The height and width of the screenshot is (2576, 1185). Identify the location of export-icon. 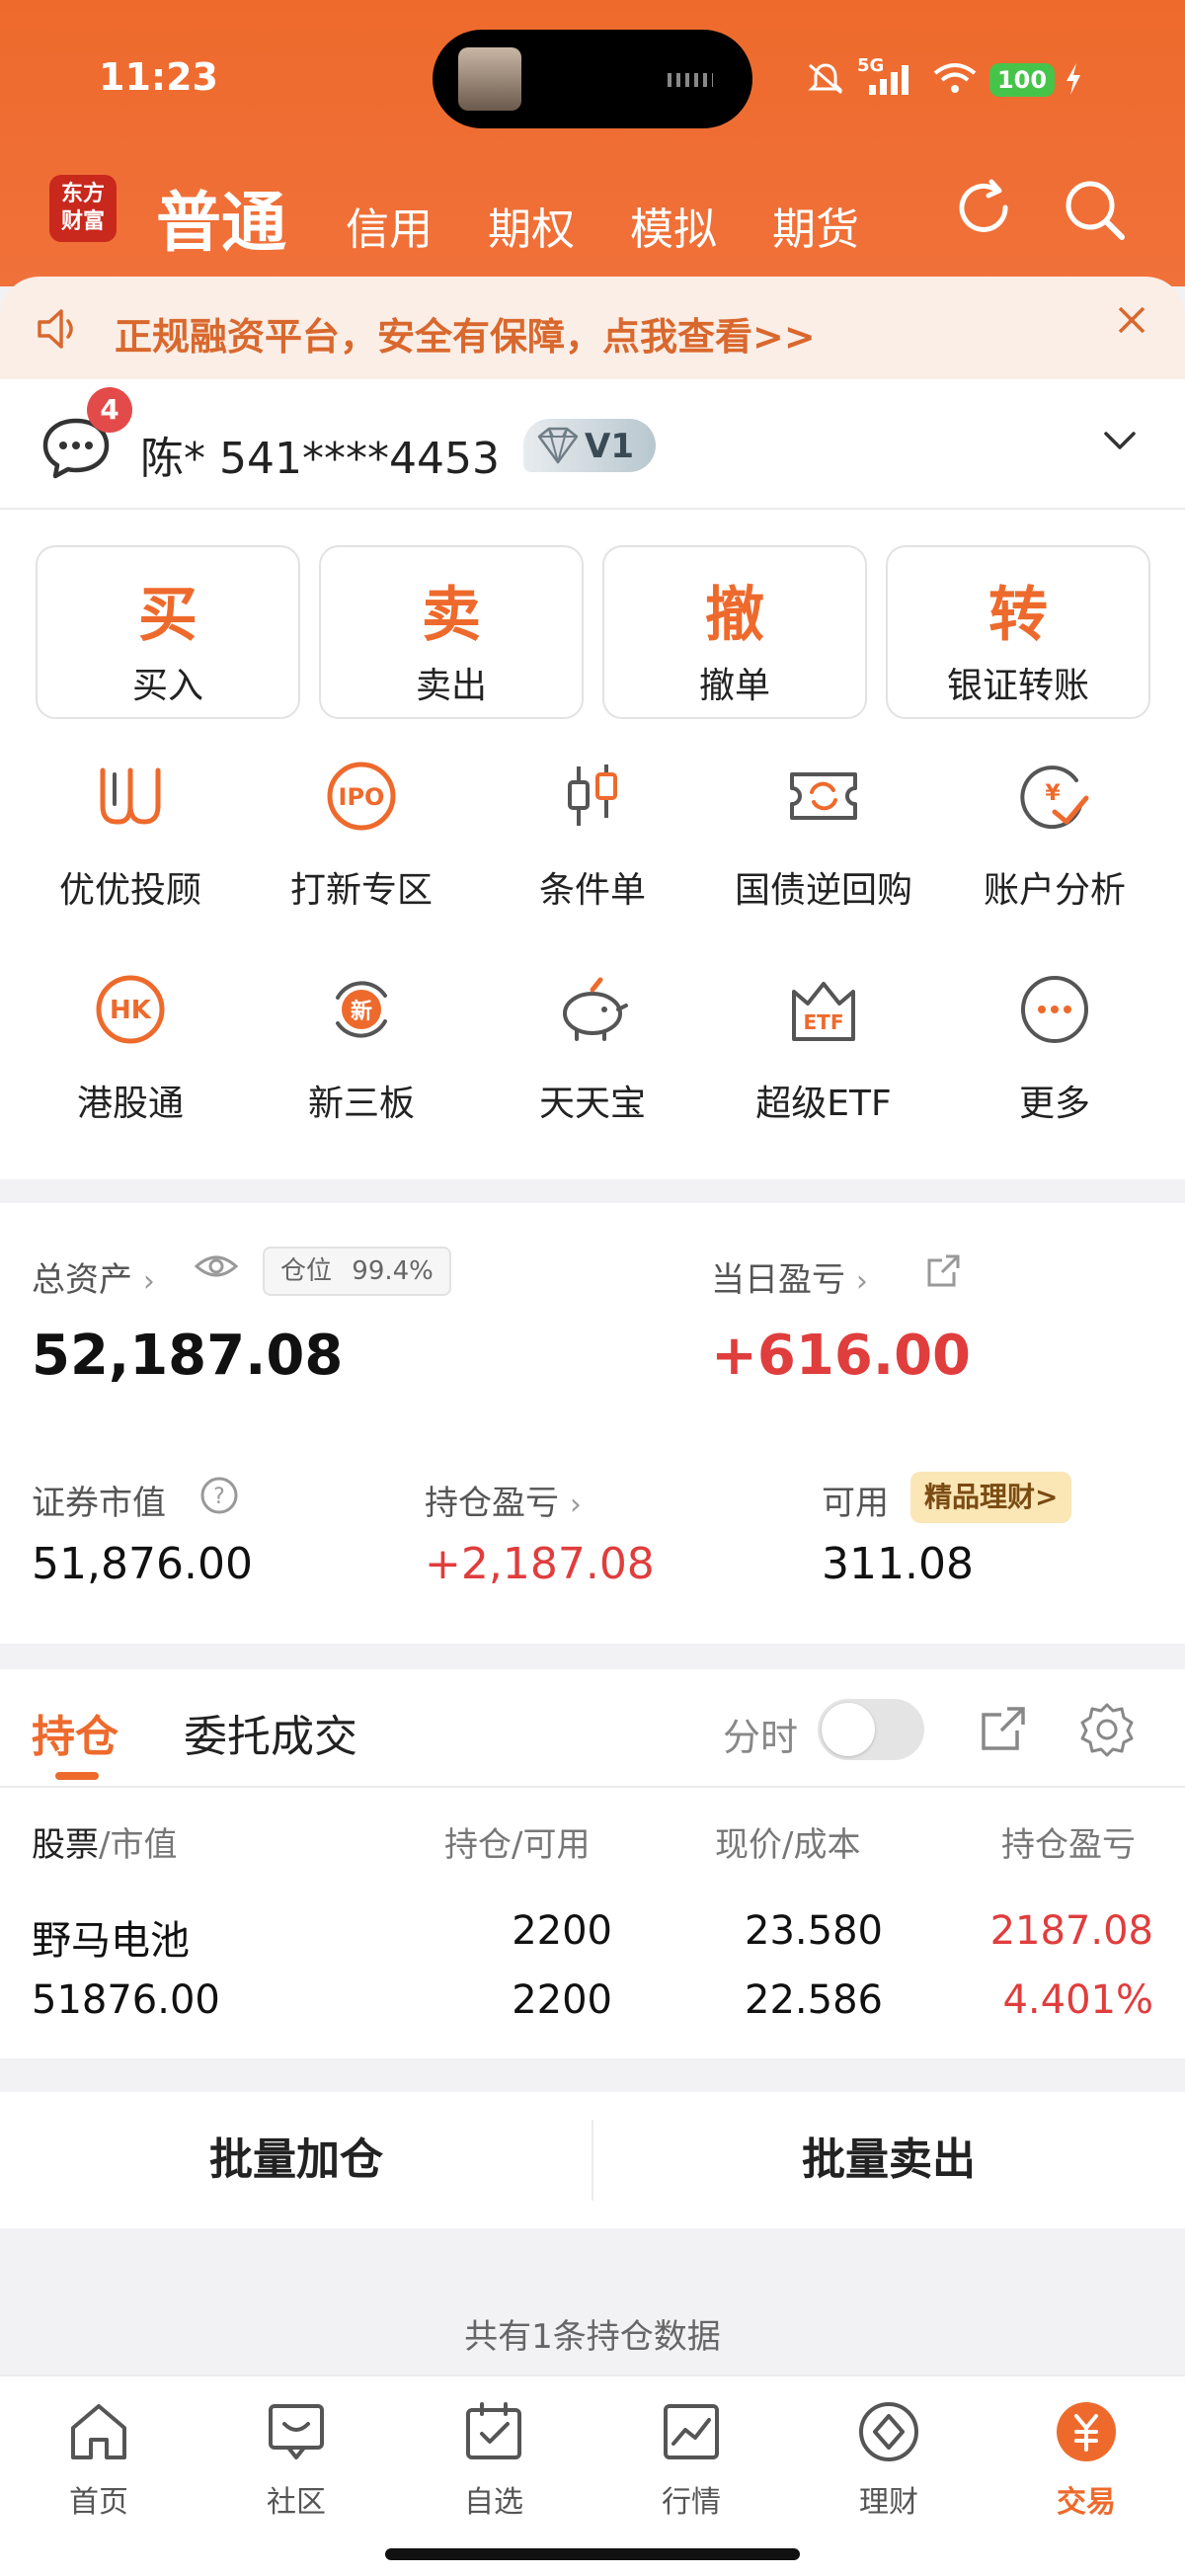
(1003, 1731).